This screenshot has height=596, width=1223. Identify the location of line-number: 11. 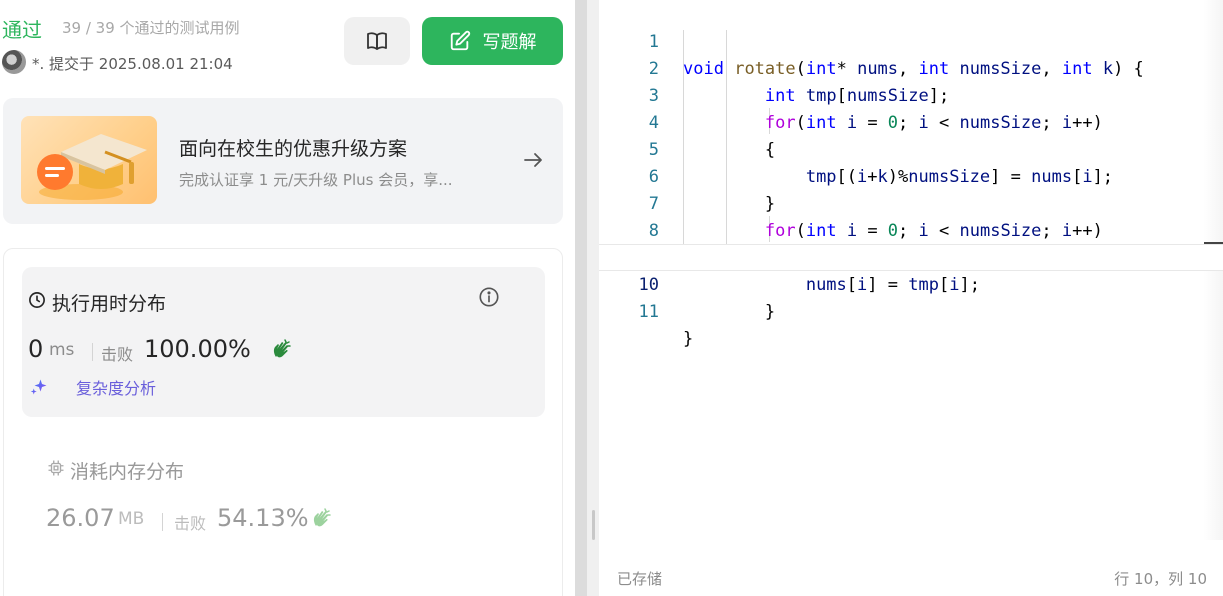
(648, 312).